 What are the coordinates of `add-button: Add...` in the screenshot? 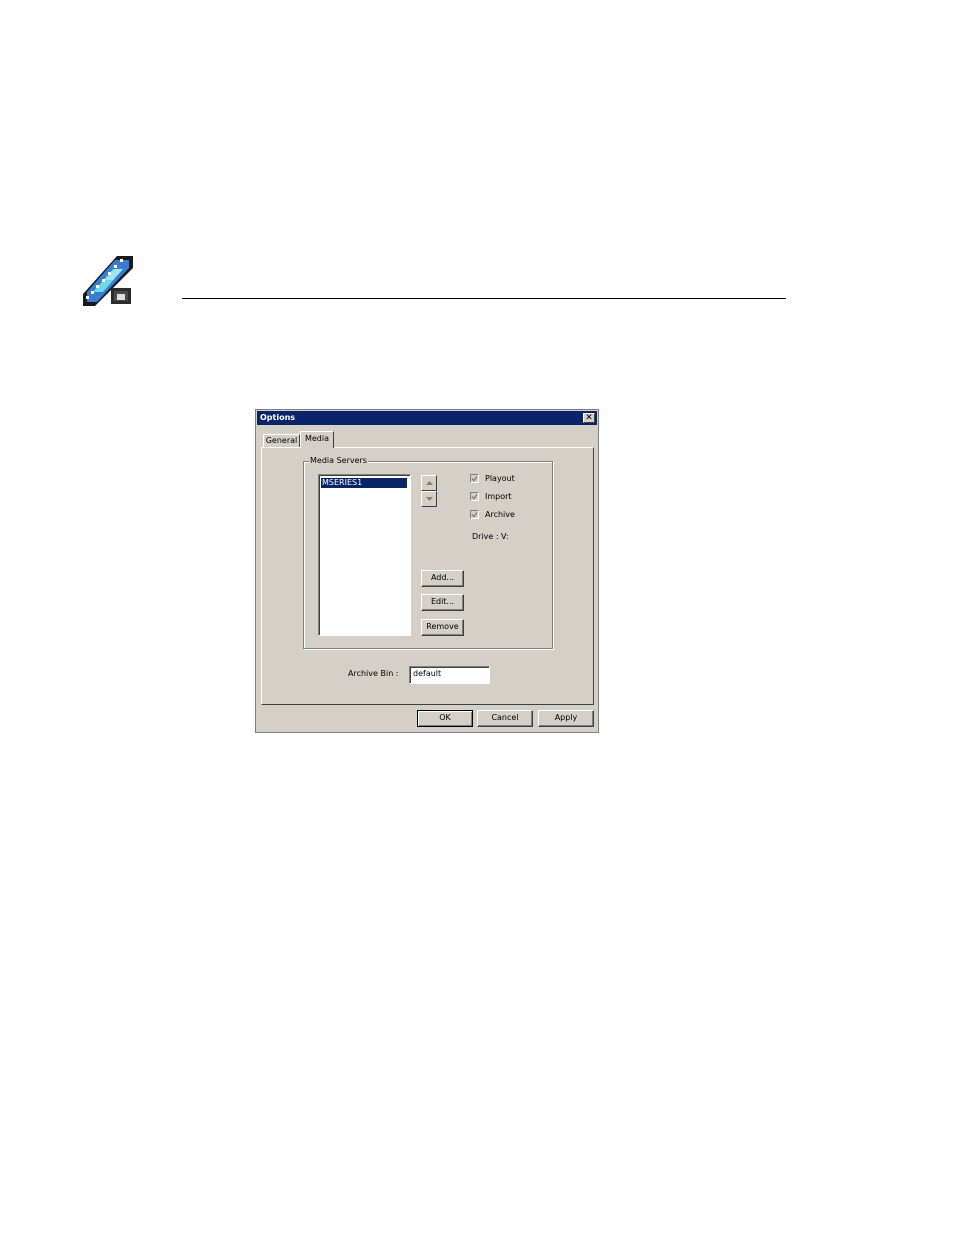 It's located at (442, 578).